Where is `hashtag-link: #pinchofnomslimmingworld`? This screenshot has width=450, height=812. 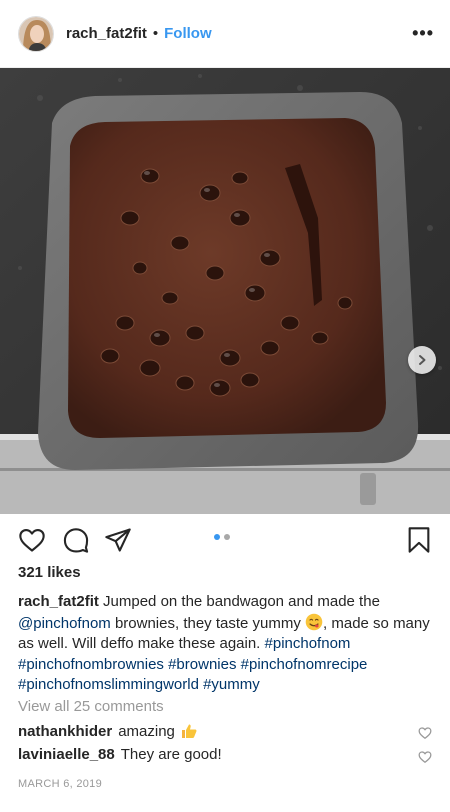
hashtag-link: #pinchofnomslimmingworld is located at coordinates (108, 684).